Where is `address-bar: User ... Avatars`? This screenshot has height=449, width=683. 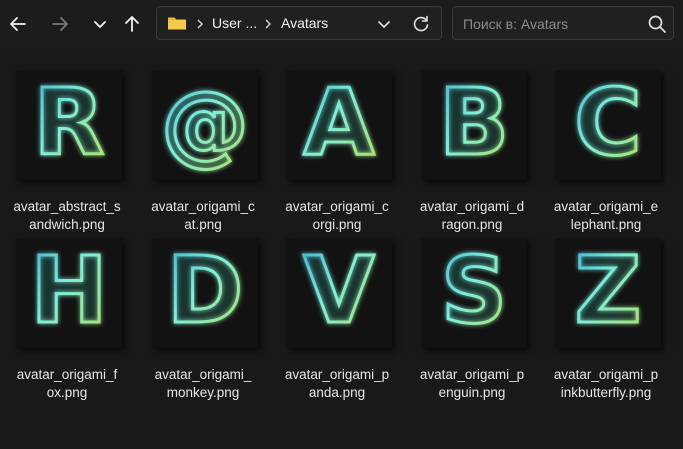
address-bar: User ... Avatars is located at coordinates (299, 23).